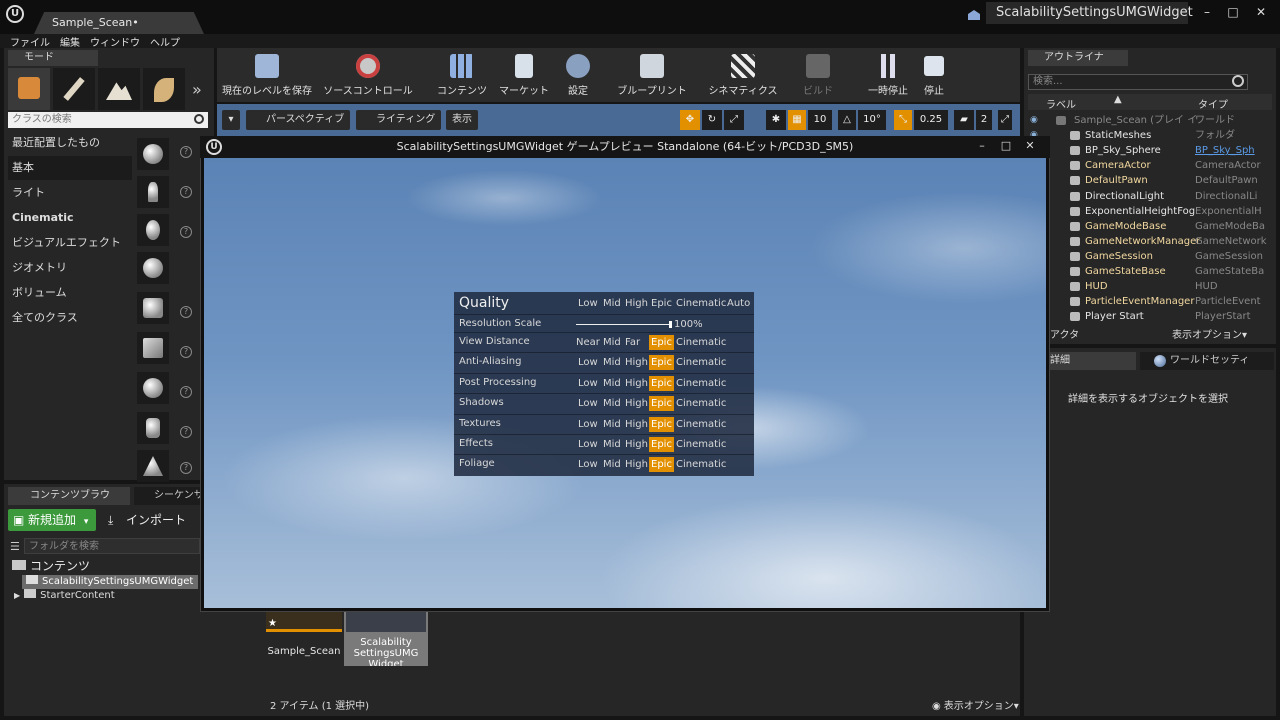 This screenshot has height=720, width=1280. What do you see at coordinates (872, 120) in the screenshot?
I see `rotate-snap-value: 10°` at bounding box center [872, 120].